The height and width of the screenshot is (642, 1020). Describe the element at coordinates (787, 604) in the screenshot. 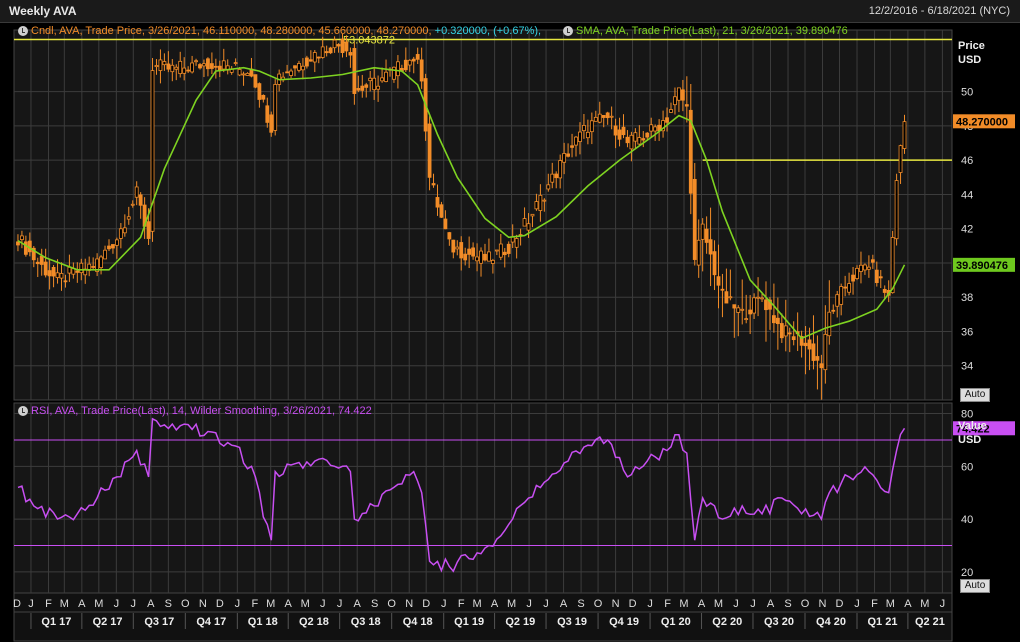

I see `month-label: S` at that location.